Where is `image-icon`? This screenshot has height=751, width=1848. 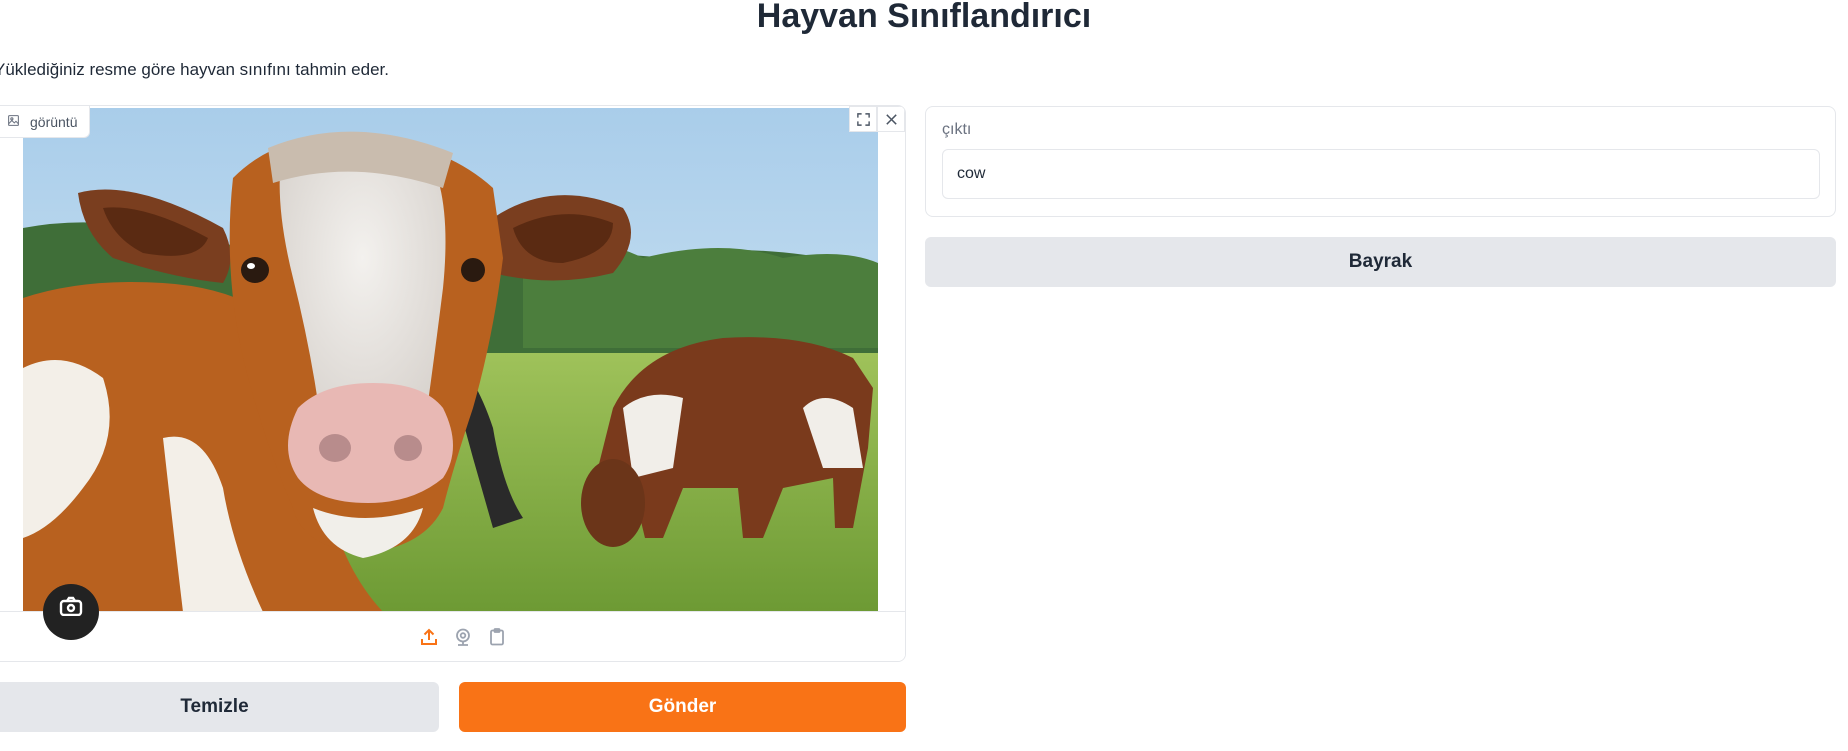
image-icon is located at coordinates (13, 122).